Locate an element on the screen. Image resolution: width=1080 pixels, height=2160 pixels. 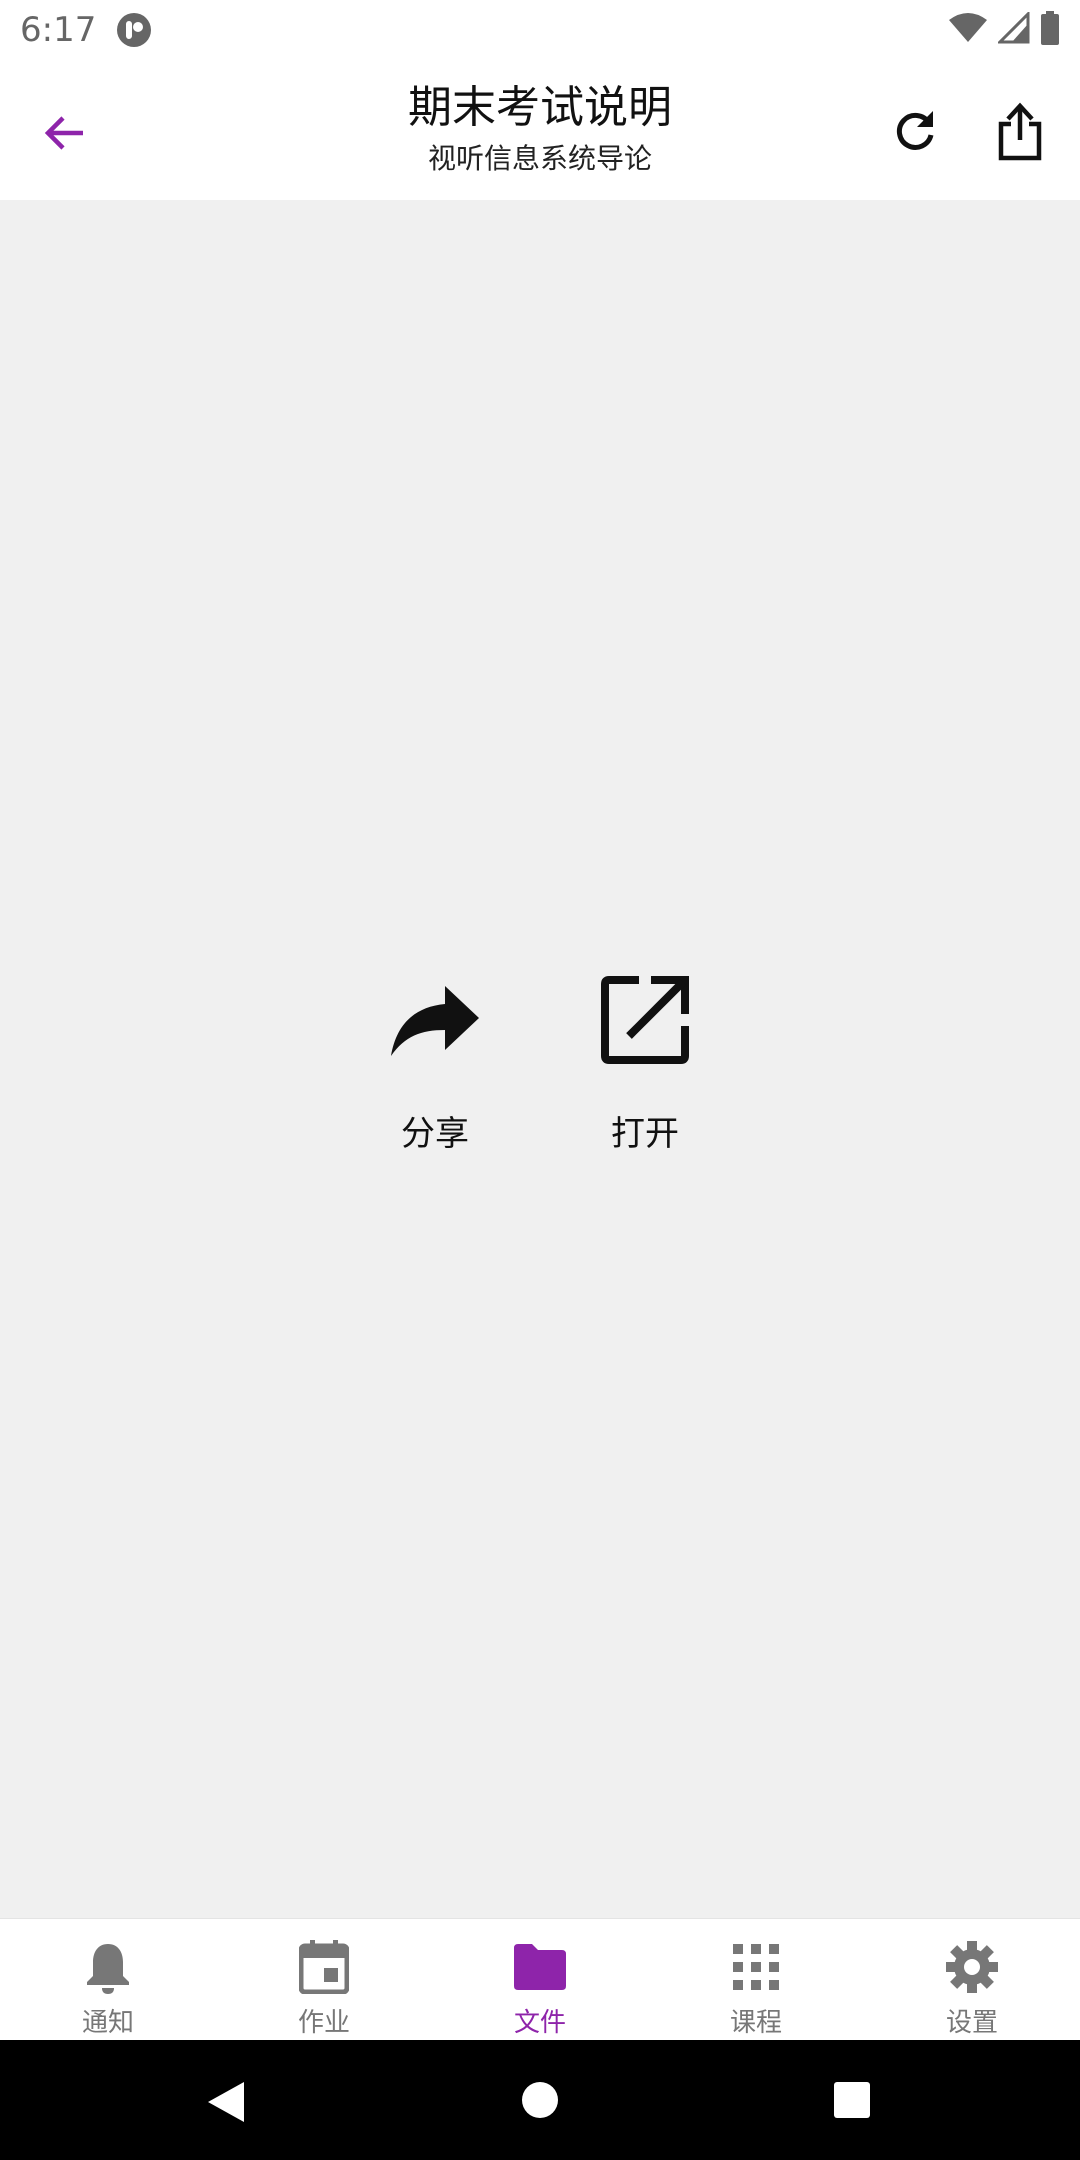
system-home-icon is located at coordinates (540, 2100).